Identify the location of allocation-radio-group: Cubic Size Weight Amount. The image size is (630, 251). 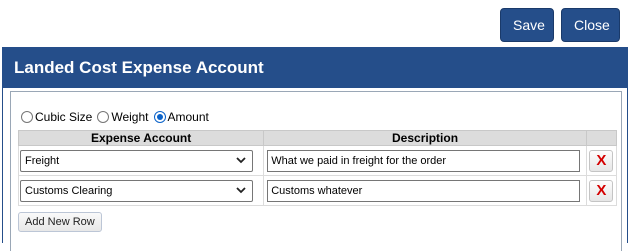
(114, 117).